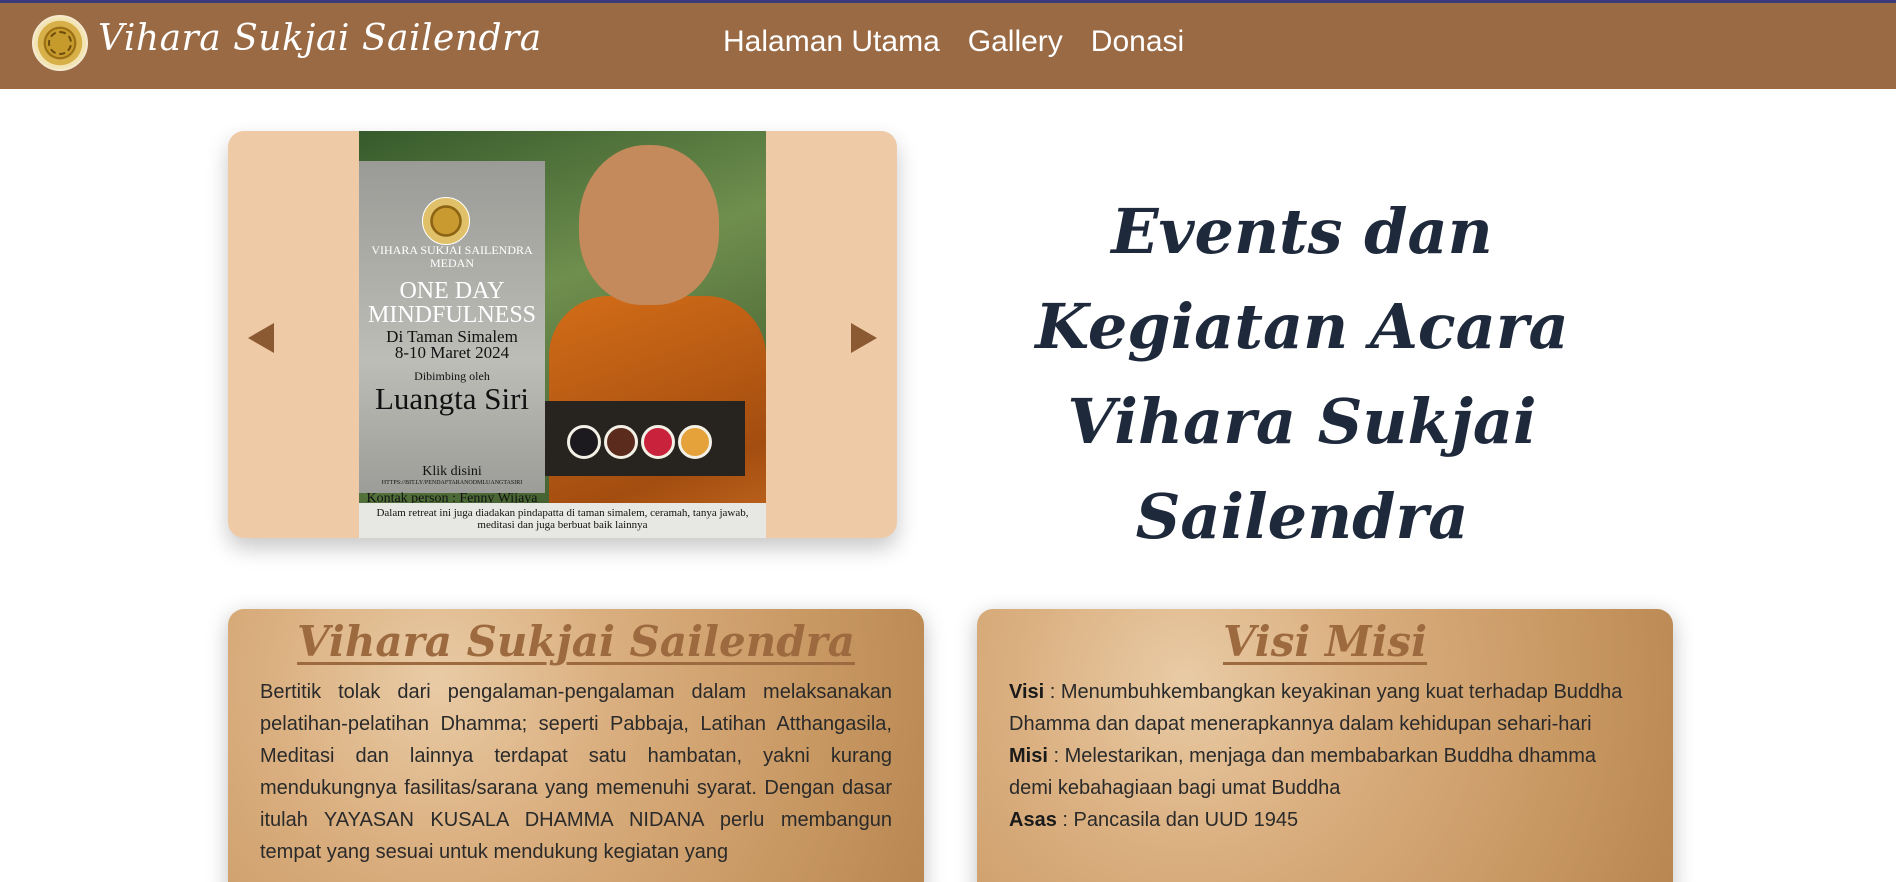 This screenshot has height=882, width=1896. I want to click on nav-donasi: Donasi, so click(1137, 42).